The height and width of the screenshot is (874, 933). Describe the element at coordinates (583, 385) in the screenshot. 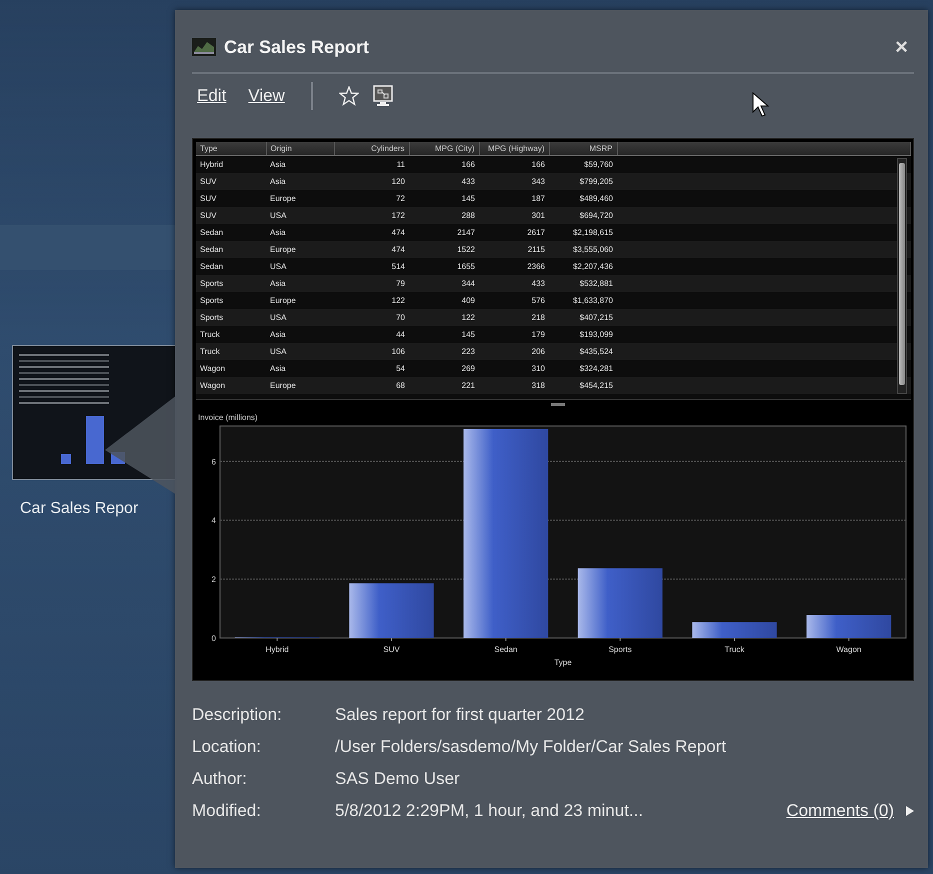

I see `table-cell: $454,215` at that location.